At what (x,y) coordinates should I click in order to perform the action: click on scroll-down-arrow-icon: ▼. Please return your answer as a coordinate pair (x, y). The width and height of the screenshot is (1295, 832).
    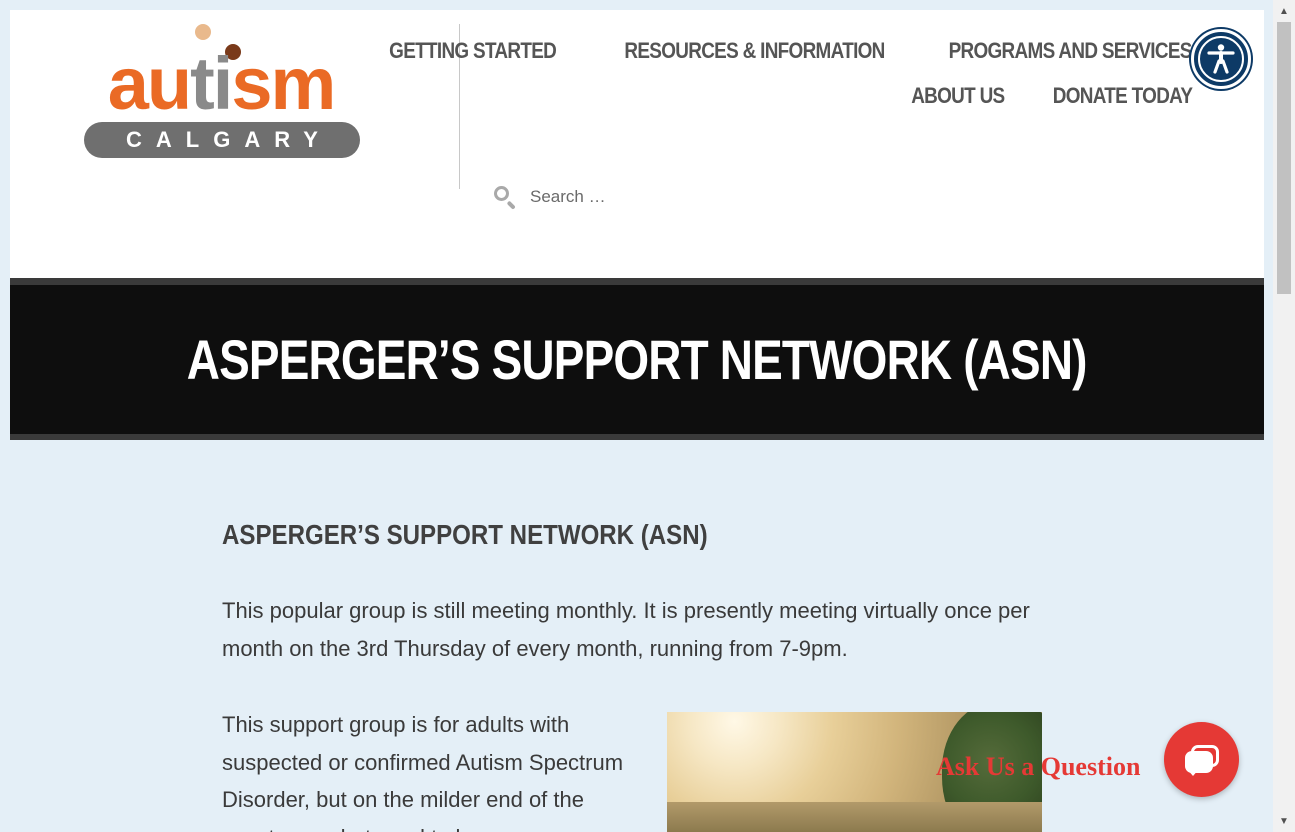
    Looking at the image, I should click on (1284, 821).